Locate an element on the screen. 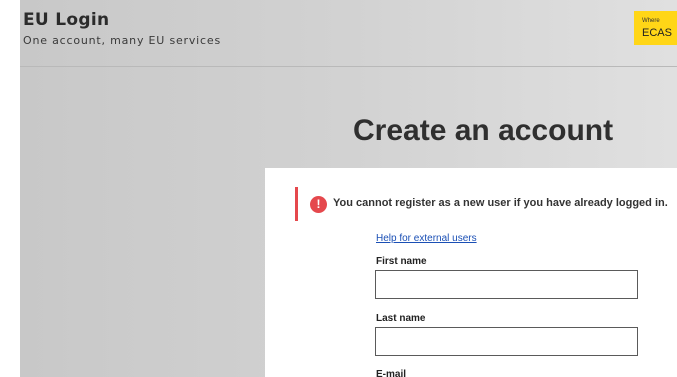 The width and height of the screenshot is (677, 377). site-subtitle: One account, many EU services is located at coordinates (122, 40).